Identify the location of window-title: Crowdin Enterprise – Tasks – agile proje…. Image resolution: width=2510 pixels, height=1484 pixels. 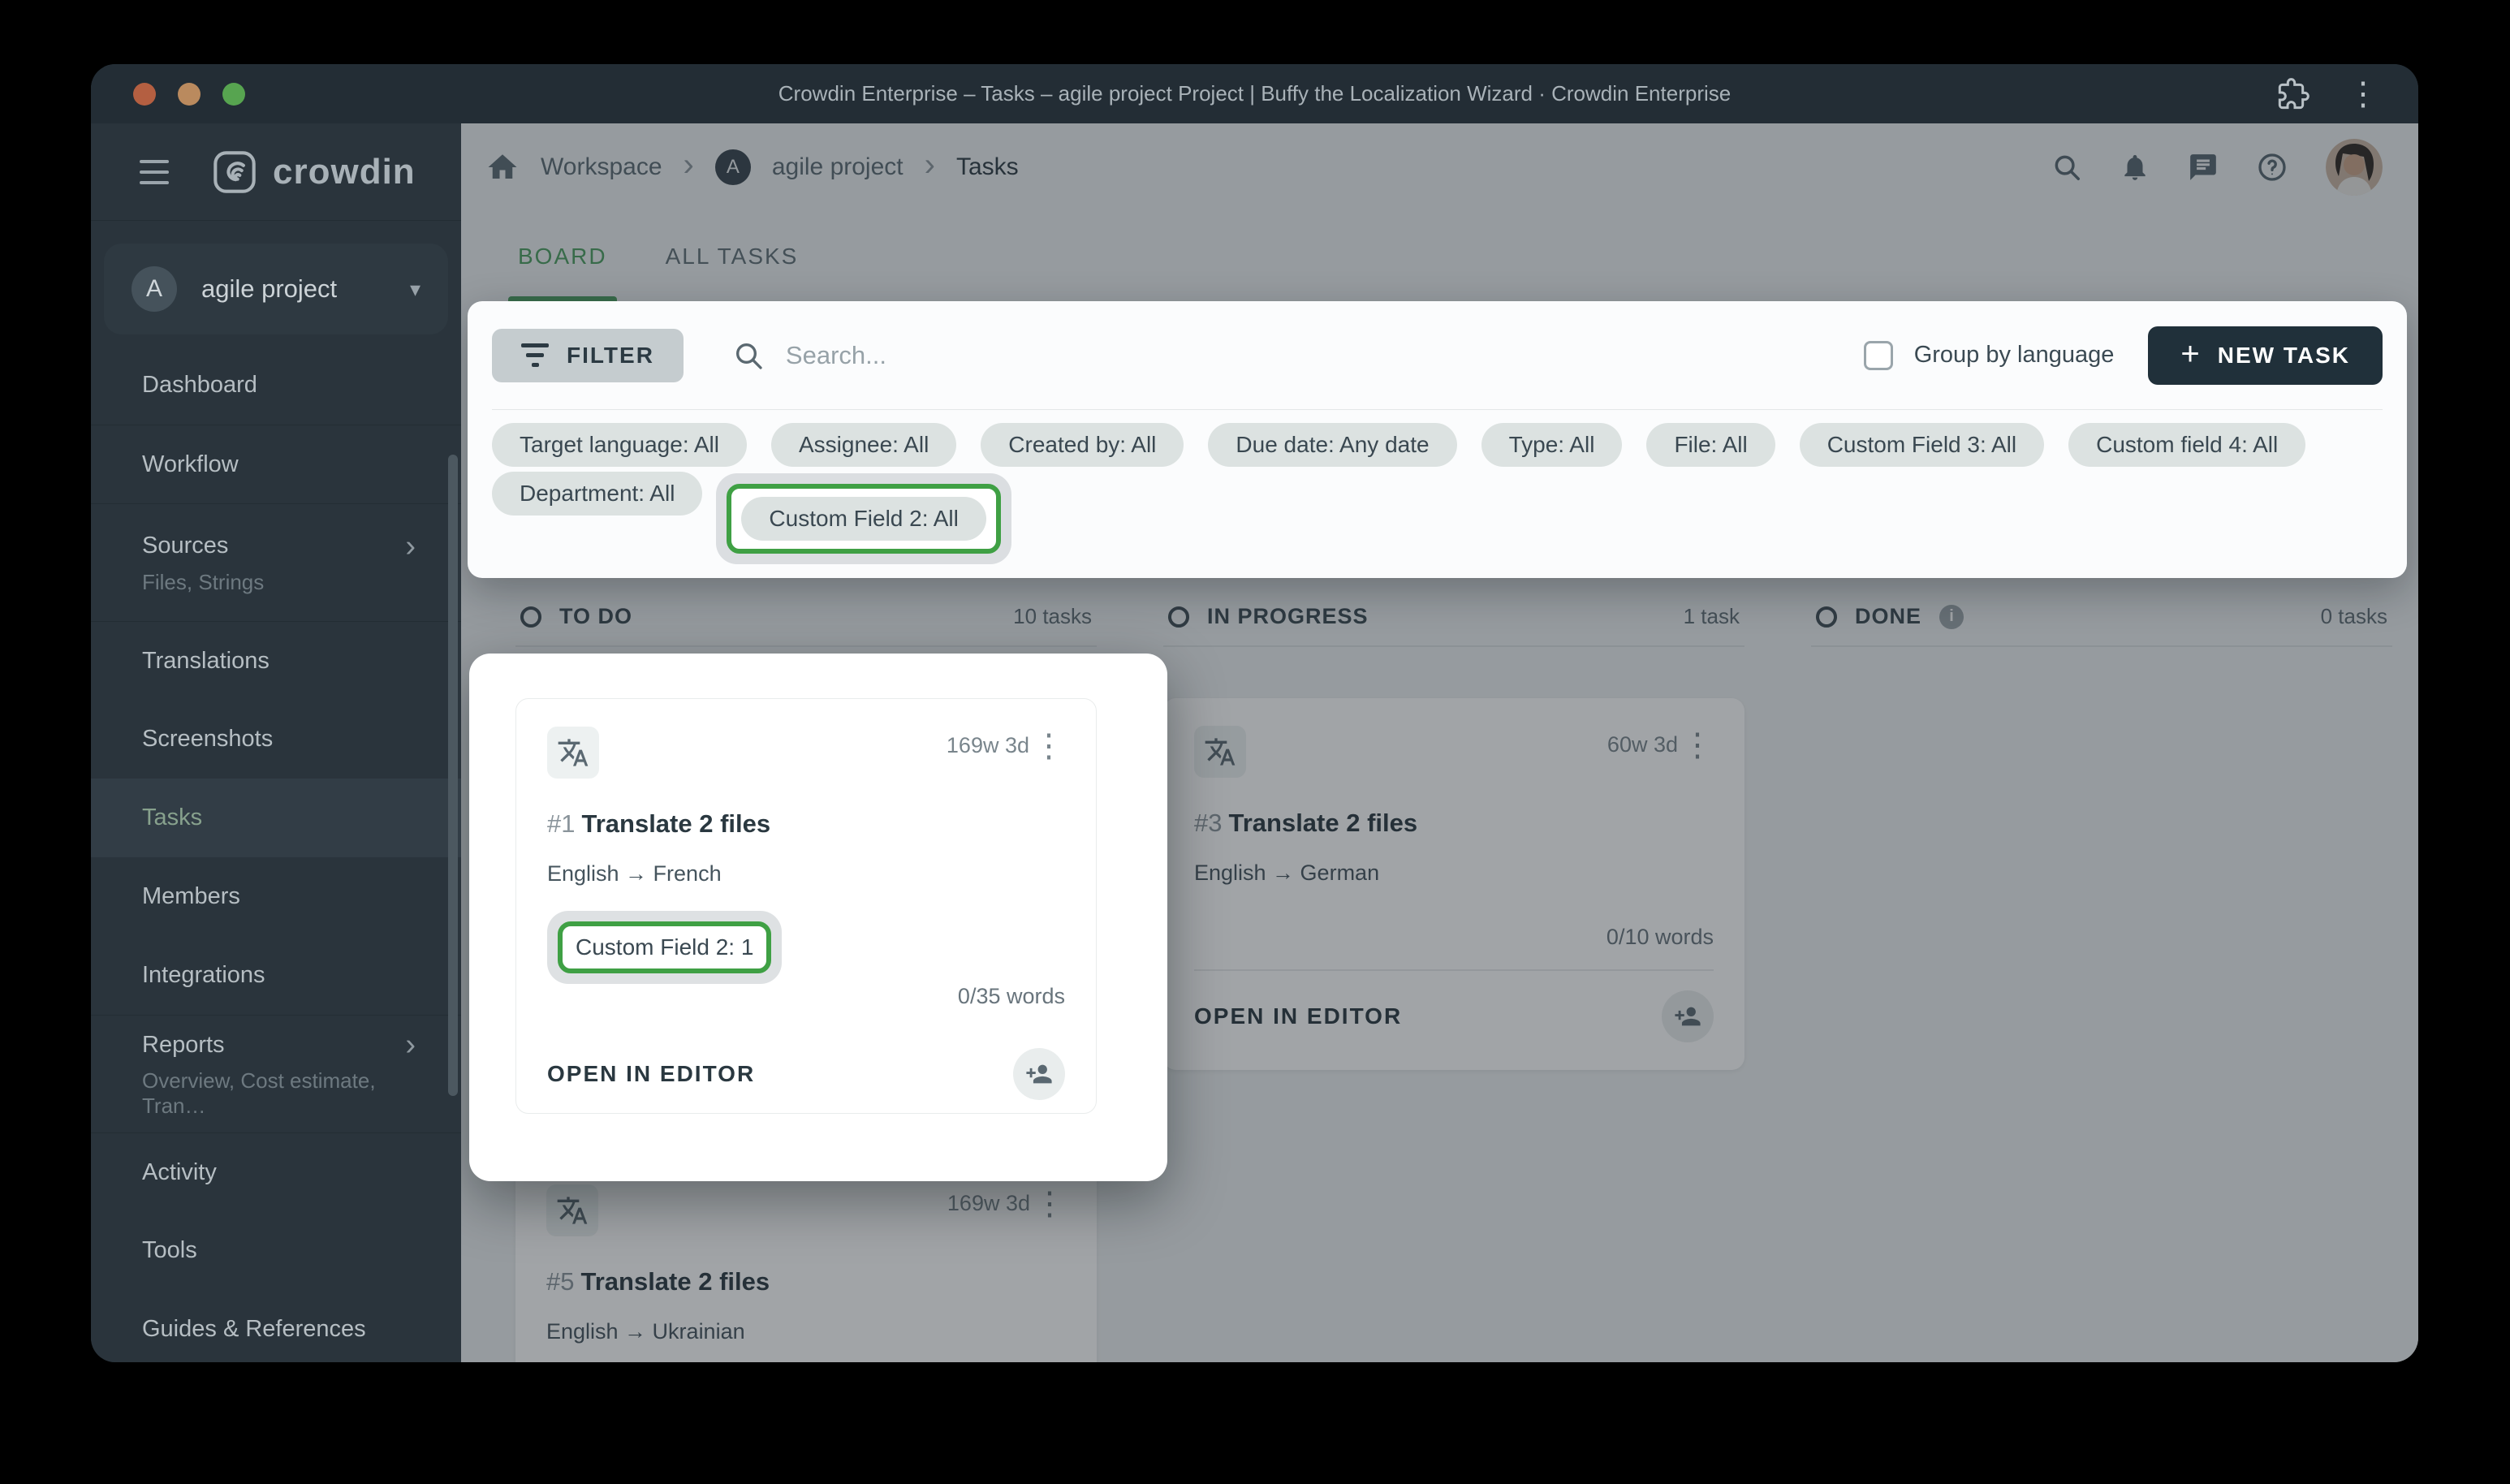
(1255, 93).